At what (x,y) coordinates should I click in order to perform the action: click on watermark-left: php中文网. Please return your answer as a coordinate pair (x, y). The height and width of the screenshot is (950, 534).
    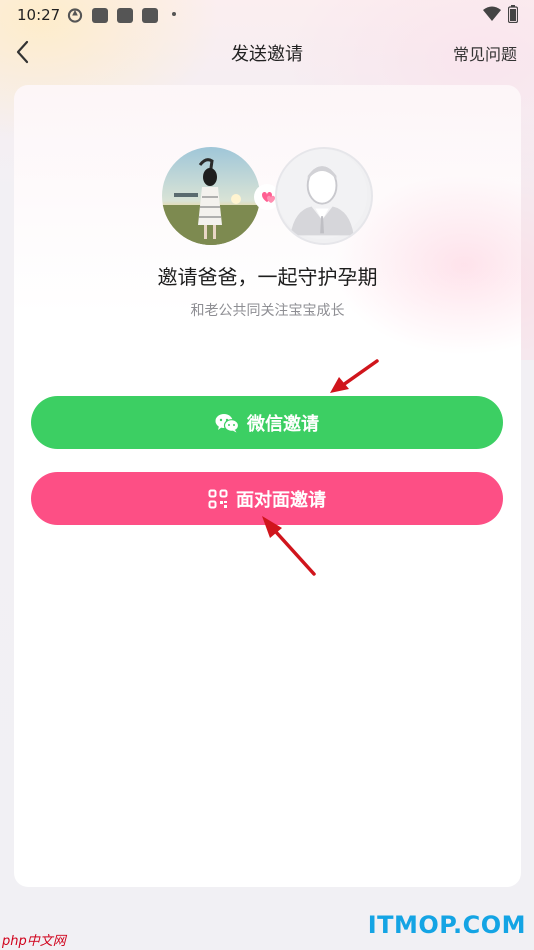
    Looking at the image, I should click on (34, 941).